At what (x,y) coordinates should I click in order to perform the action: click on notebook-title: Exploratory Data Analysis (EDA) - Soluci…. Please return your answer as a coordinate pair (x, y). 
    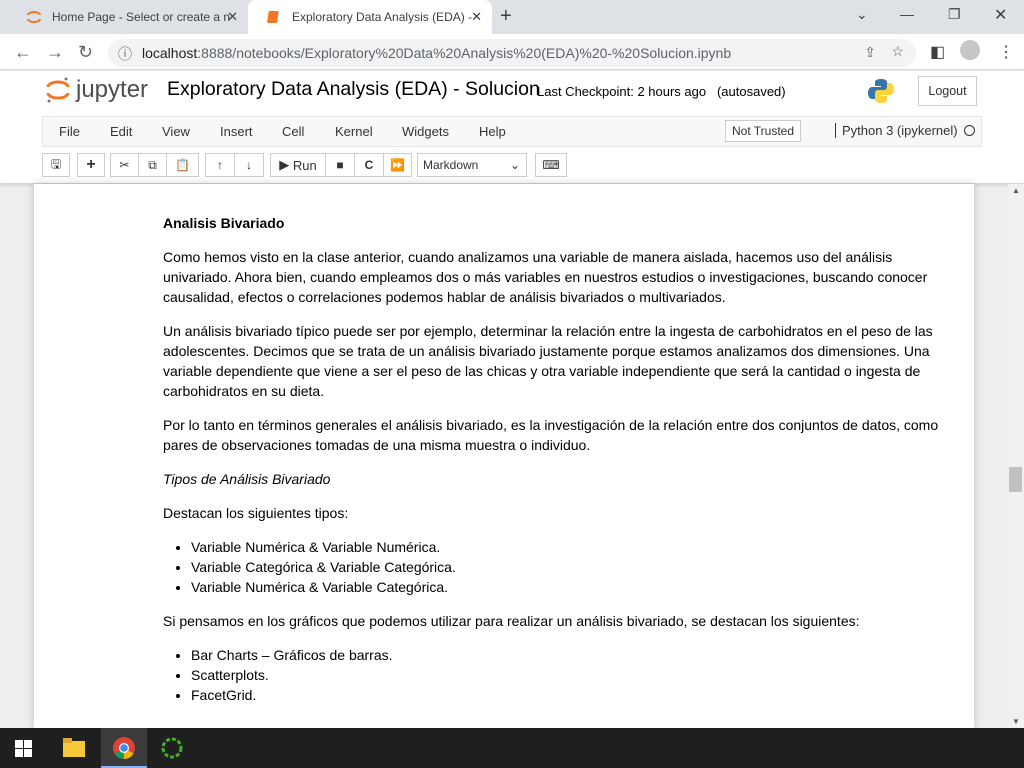
    Looking at the image, I should click on (353, 89).